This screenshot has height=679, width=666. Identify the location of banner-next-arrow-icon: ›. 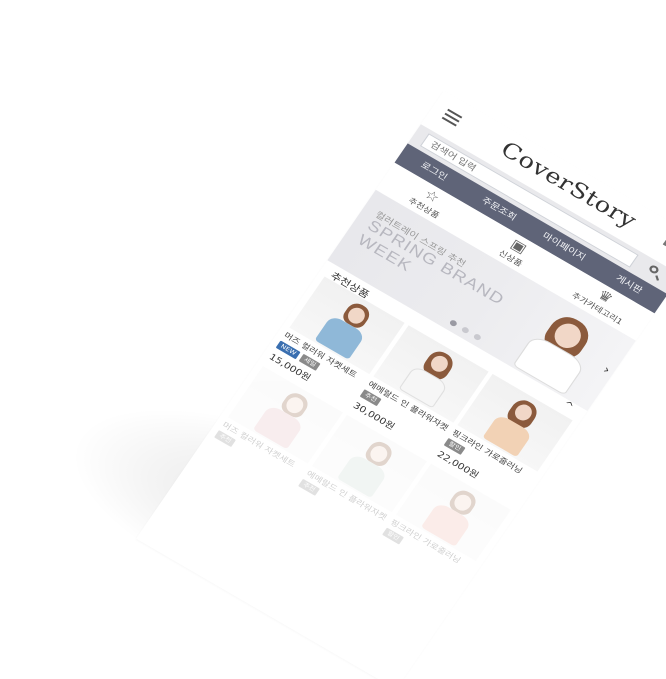
(607, 370).